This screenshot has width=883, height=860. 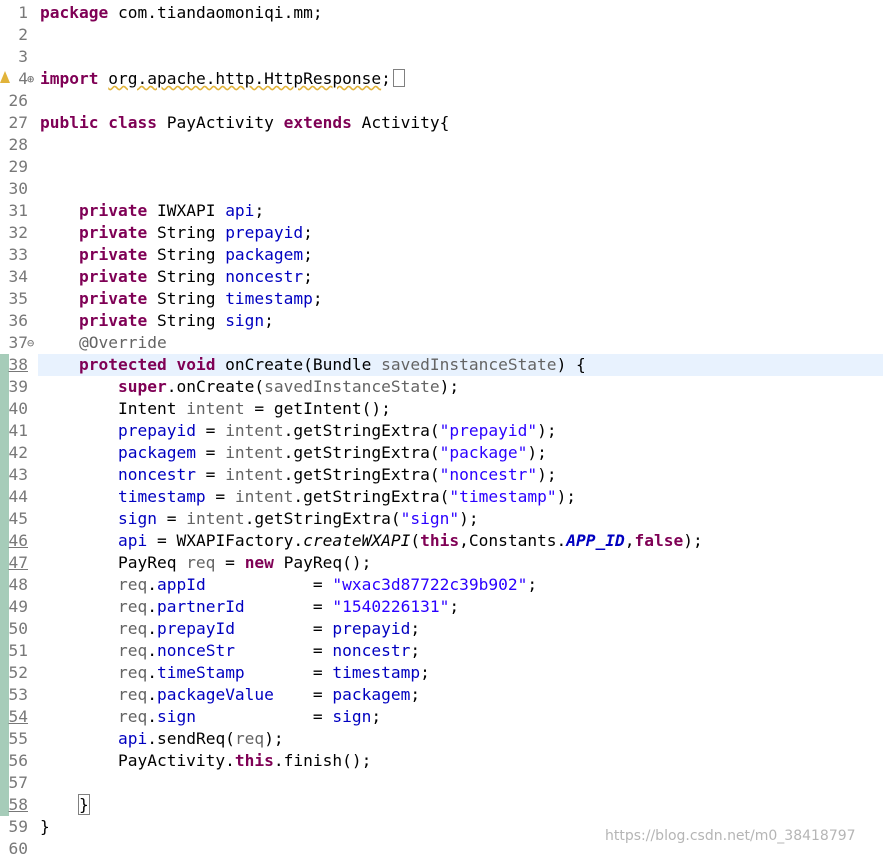 I want to click on line-number: 45, so click(x=18, y=518).